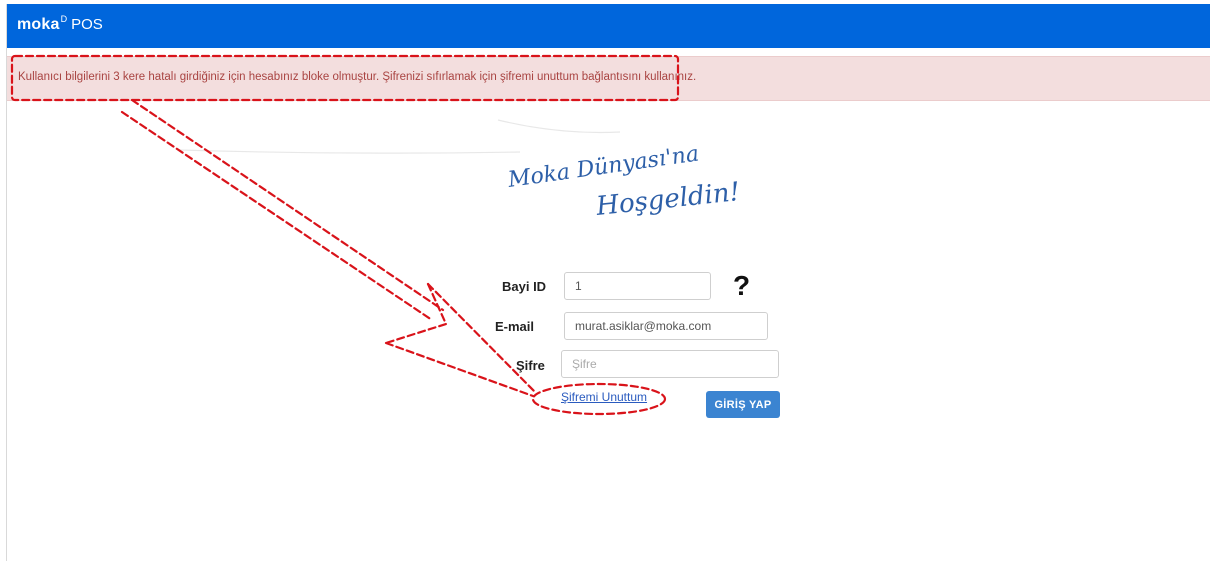 This screenshot has width=1210, height=561. What do you see at coordinates (637, 286) in the screenshot?
I see `bayi-id-input` at bounding box center [637, 286].